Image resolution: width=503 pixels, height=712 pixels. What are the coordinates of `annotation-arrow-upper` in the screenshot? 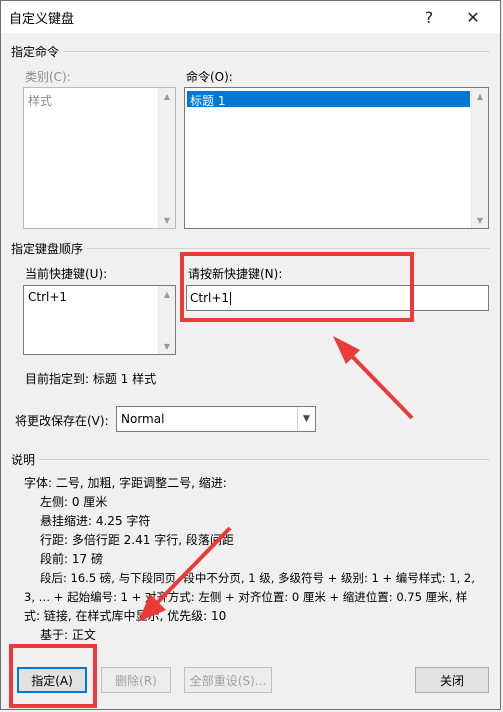 It's located at (379, 384).